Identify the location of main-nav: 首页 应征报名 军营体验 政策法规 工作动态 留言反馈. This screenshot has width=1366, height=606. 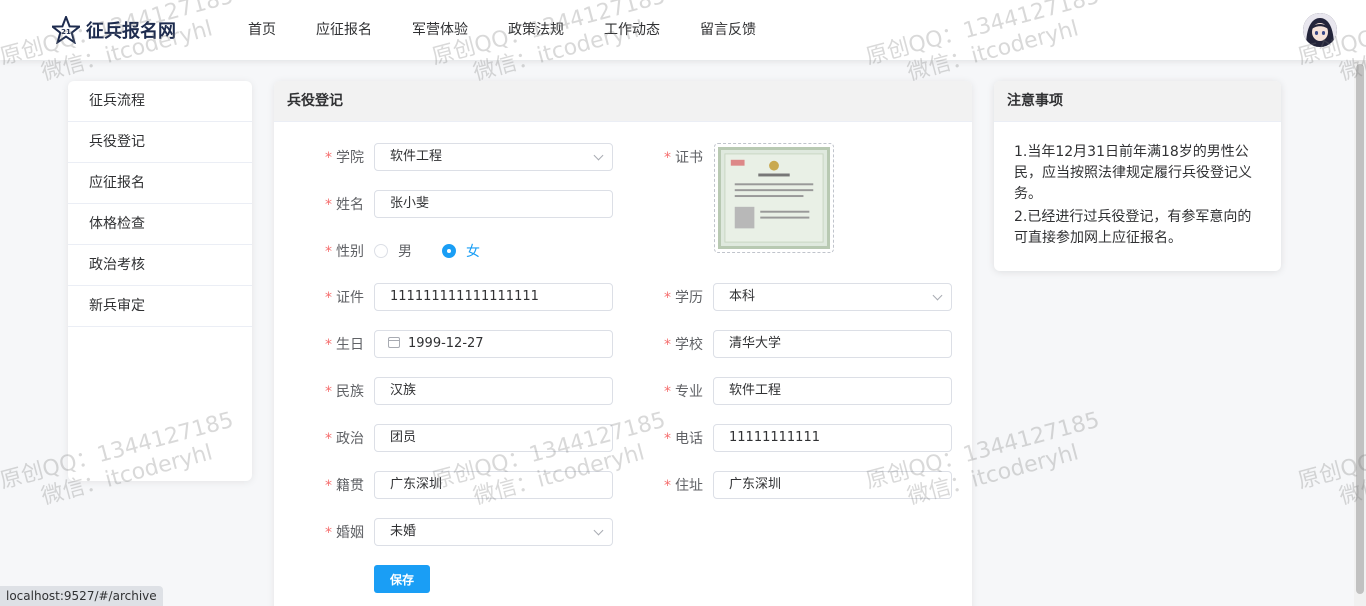
(502, 30).